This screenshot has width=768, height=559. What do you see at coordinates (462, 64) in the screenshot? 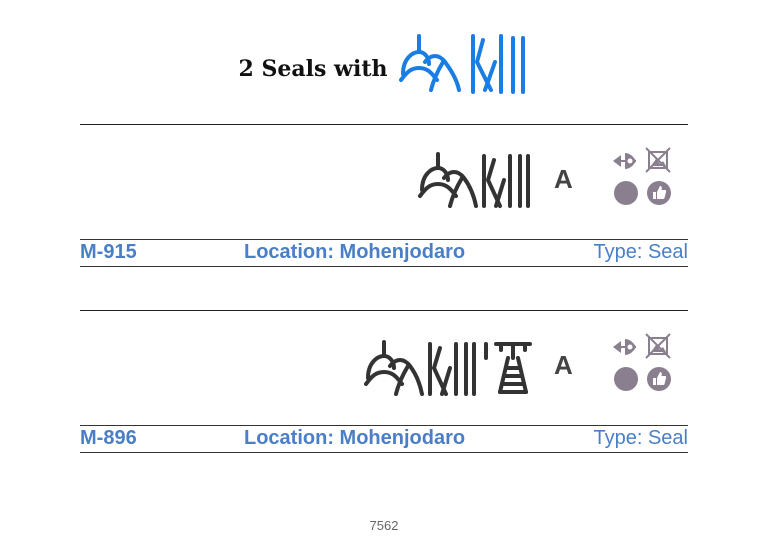
I see `title-sign-sequence` at bounding box center [462, 64].